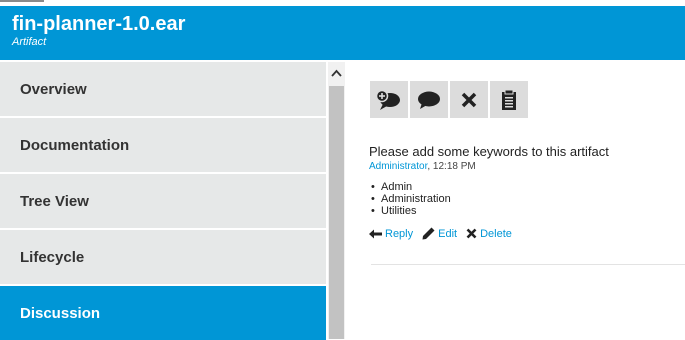 This screenshot has height=340, width=685. I want to click on edit-label: Edit, so click(448, 233).